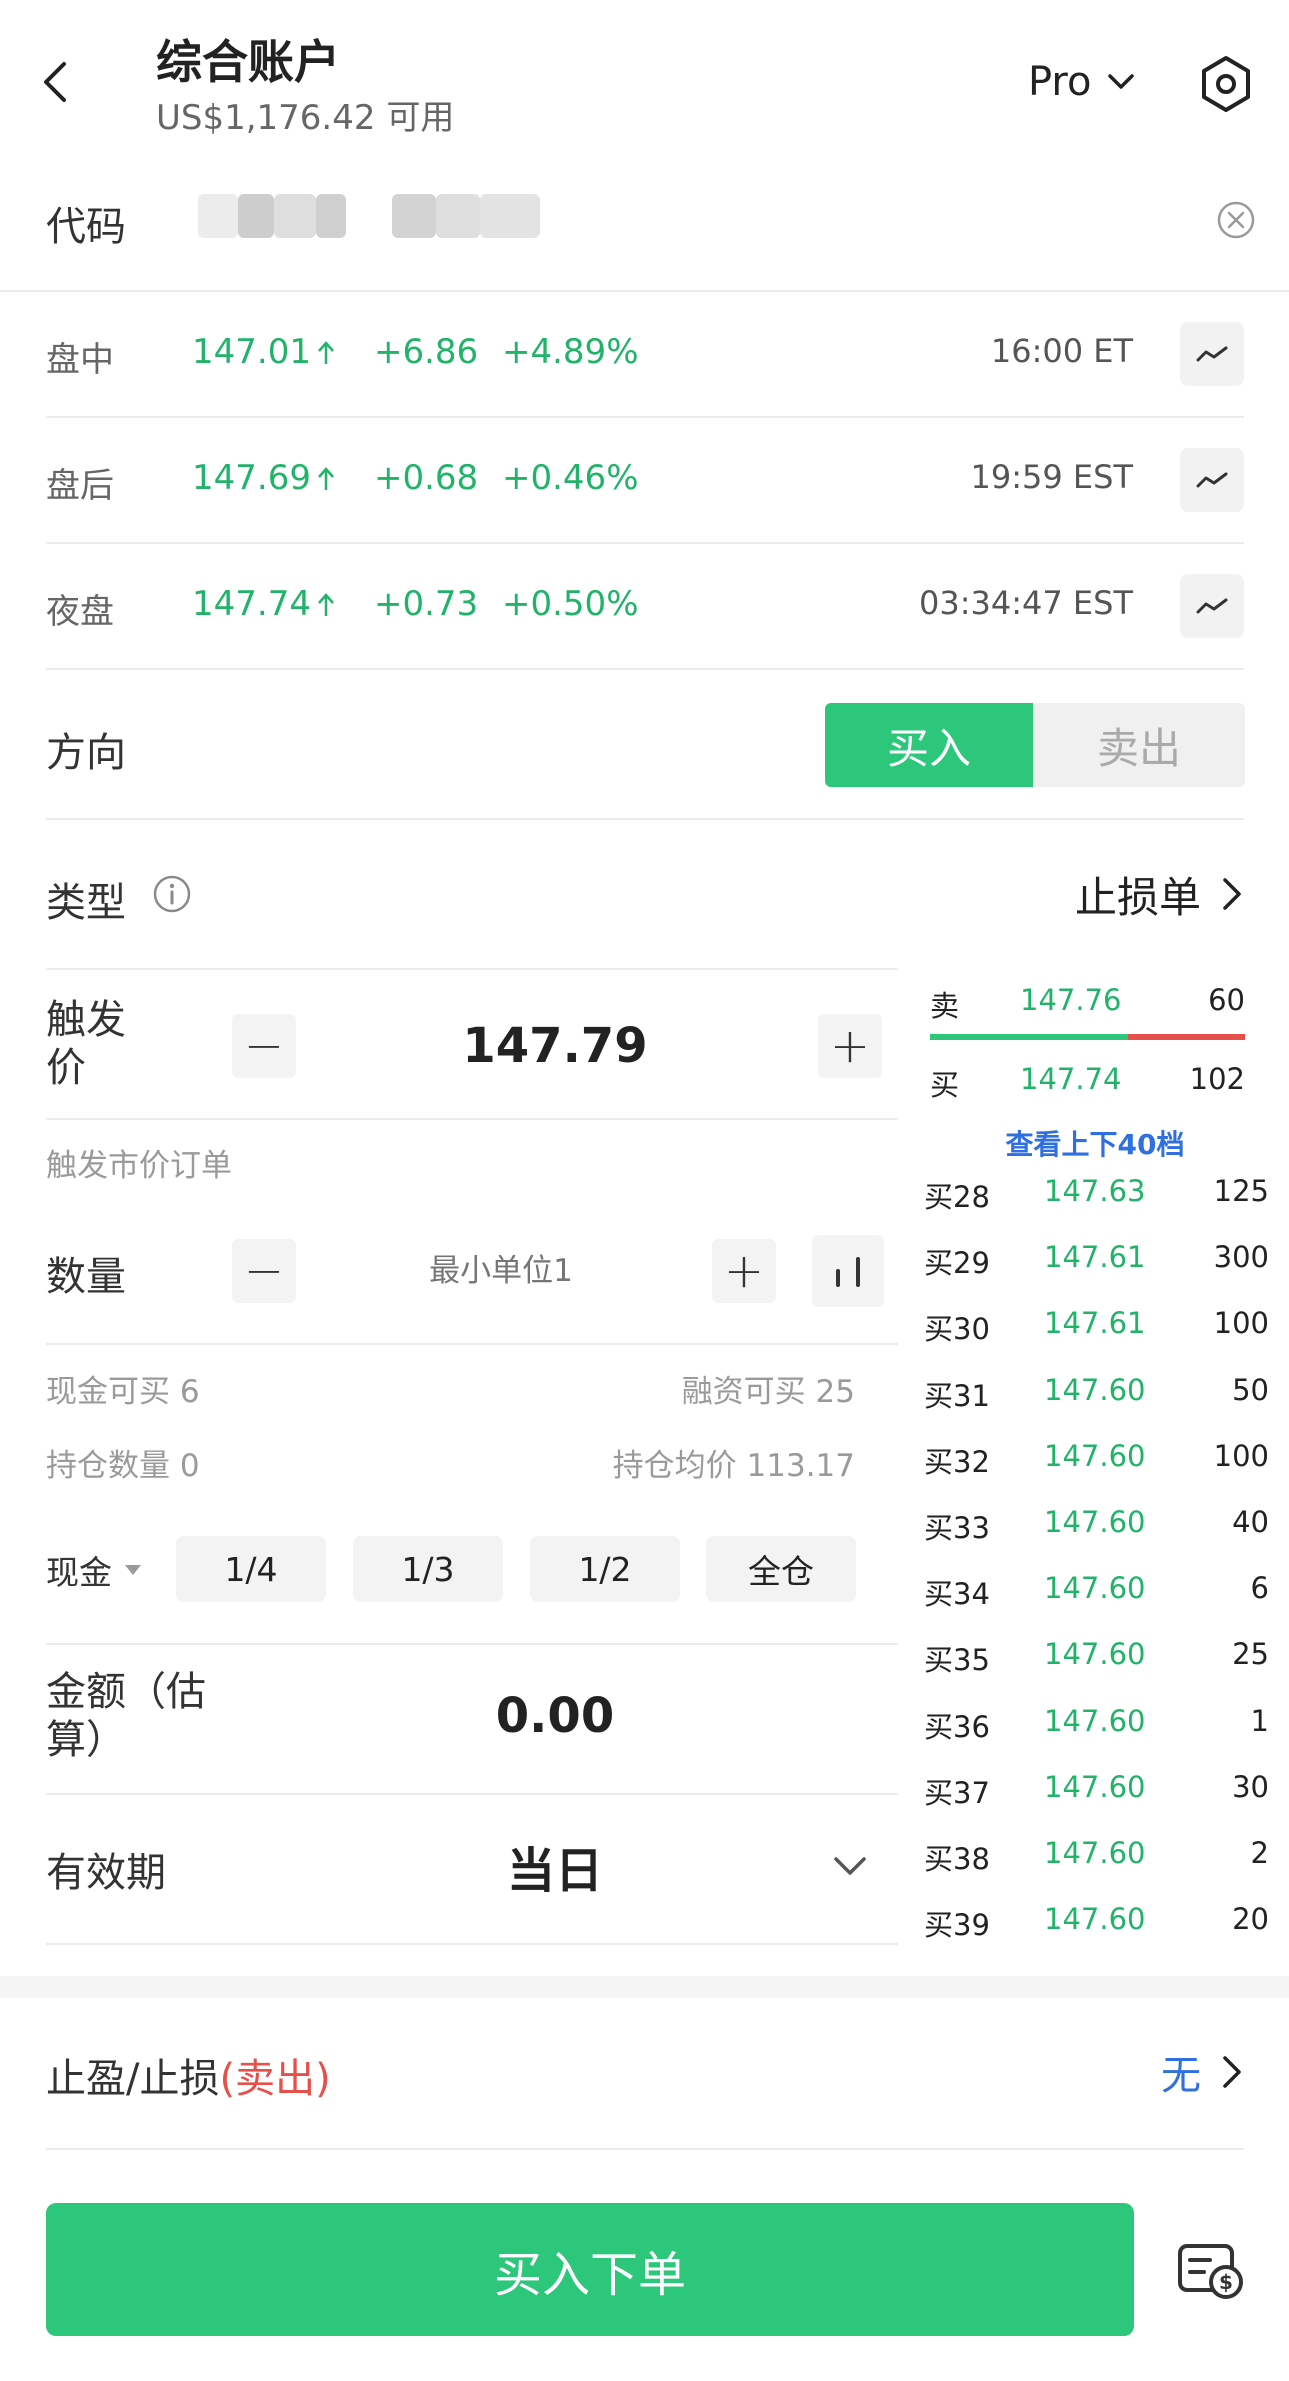 This screenshot has height=2381, width=1289. Describe the element at coordinates (744, 1271) in the screenshot. I see `quantity-increment-button: +` at that location.